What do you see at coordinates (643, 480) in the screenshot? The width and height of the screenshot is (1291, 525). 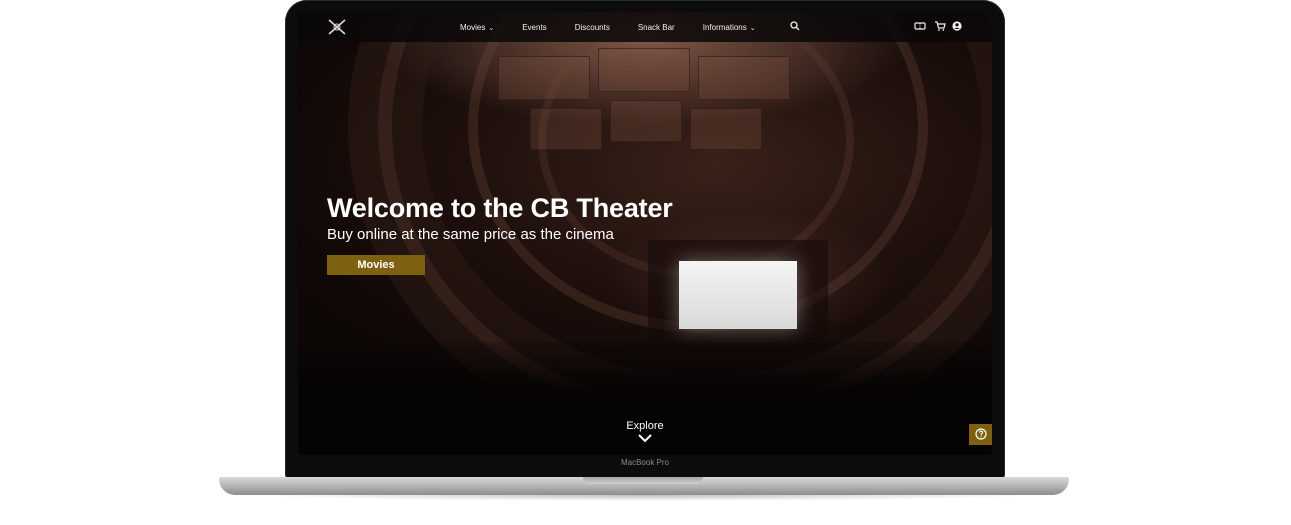 I see `laptop-notch` at bounding box center [643, 480].